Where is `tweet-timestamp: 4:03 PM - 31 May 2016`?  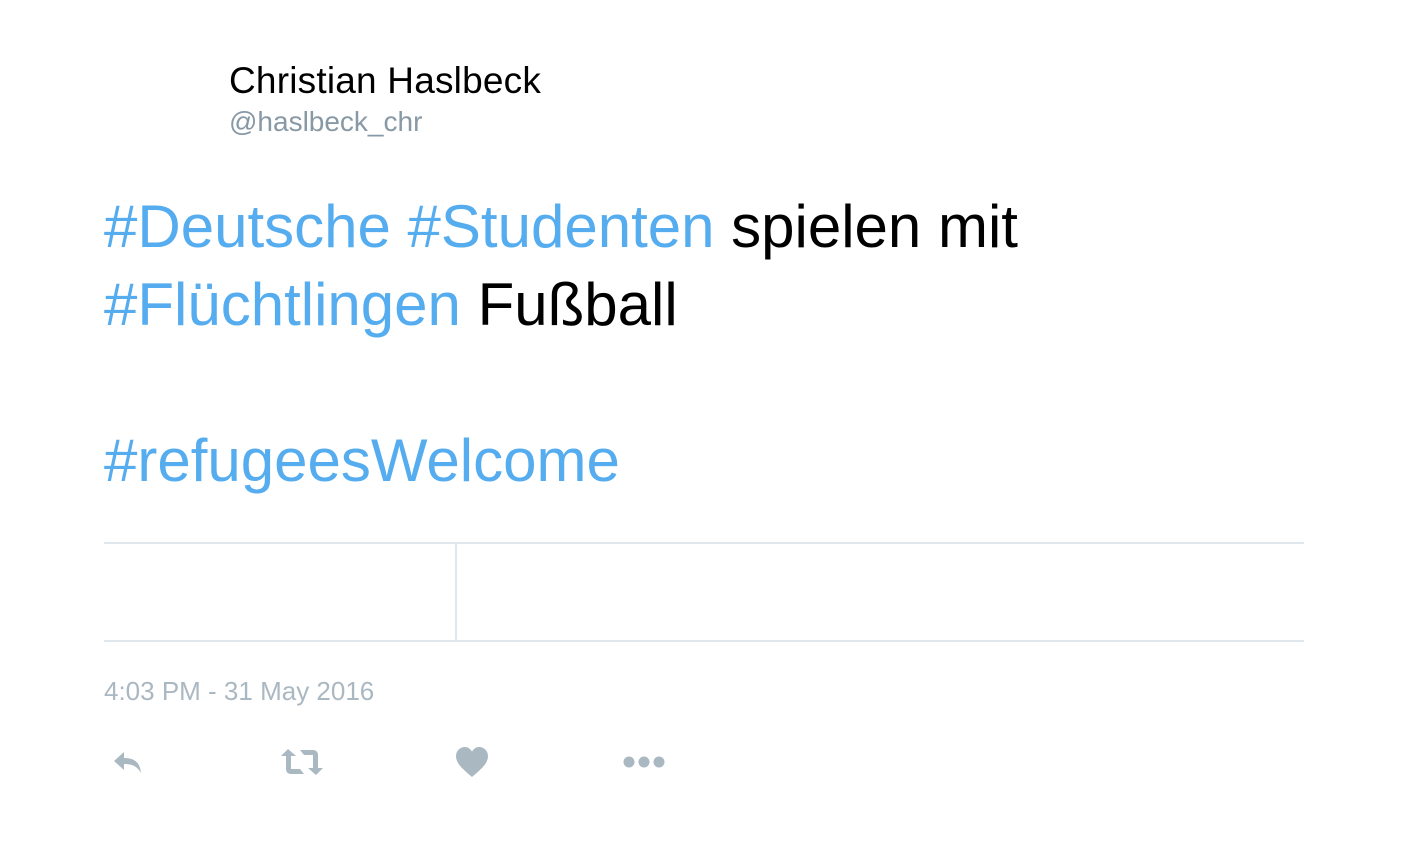
tweet-timestamp: 4:03 PM - 31 May 2016 is located at coordinates (239, 691).